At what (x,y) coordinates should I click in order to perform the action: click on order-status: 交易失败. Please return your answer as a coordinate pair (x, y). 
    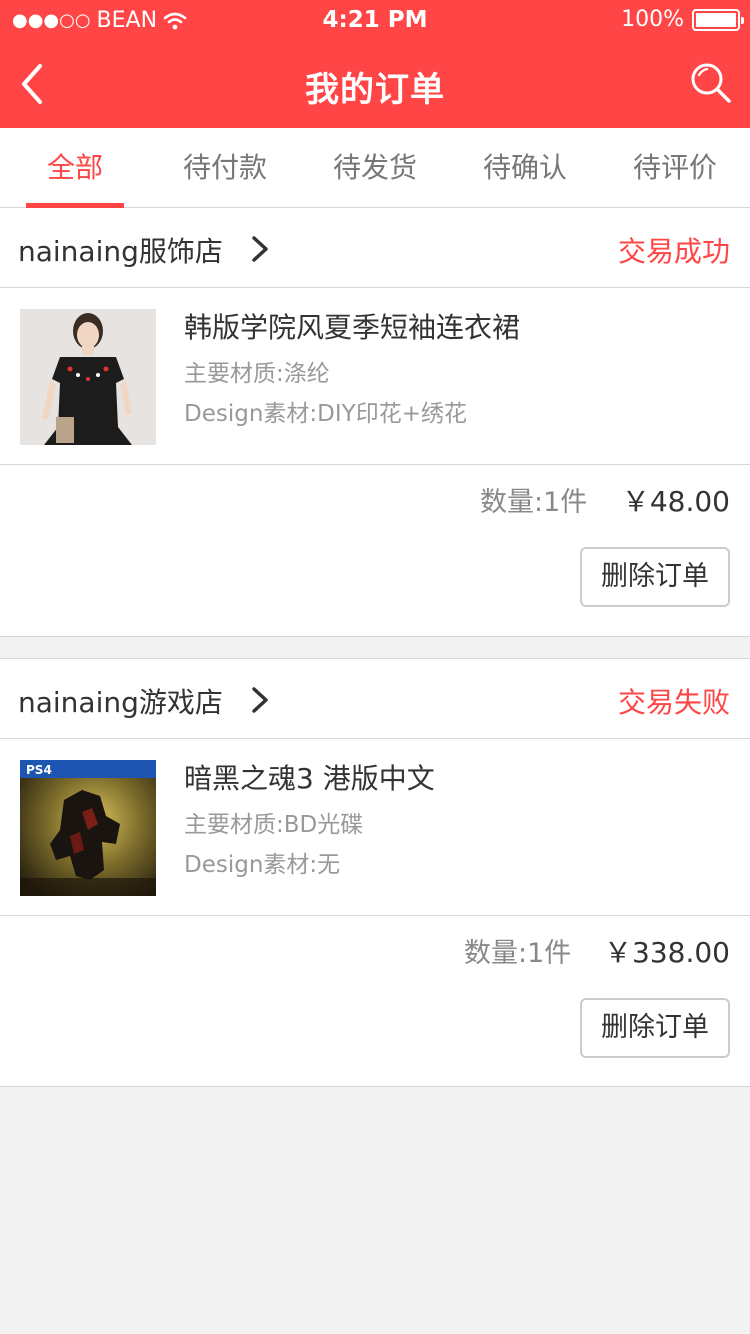
    Looking at the image, I should click on (673, 702).